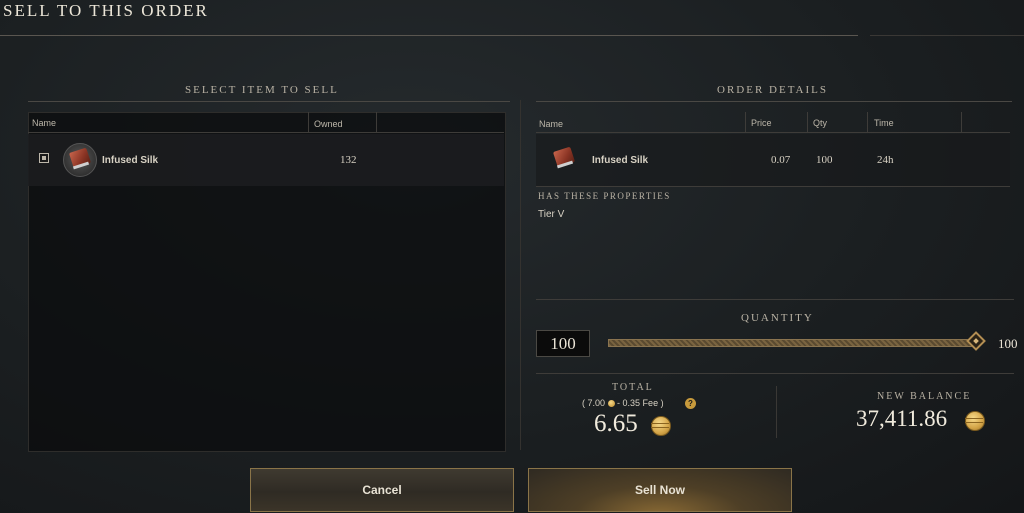 This screenshot has height=513, width=1024. Describe the element at coordinates (690, 403) in the screenshot. I see `fee-help-icon: ?` at that location.